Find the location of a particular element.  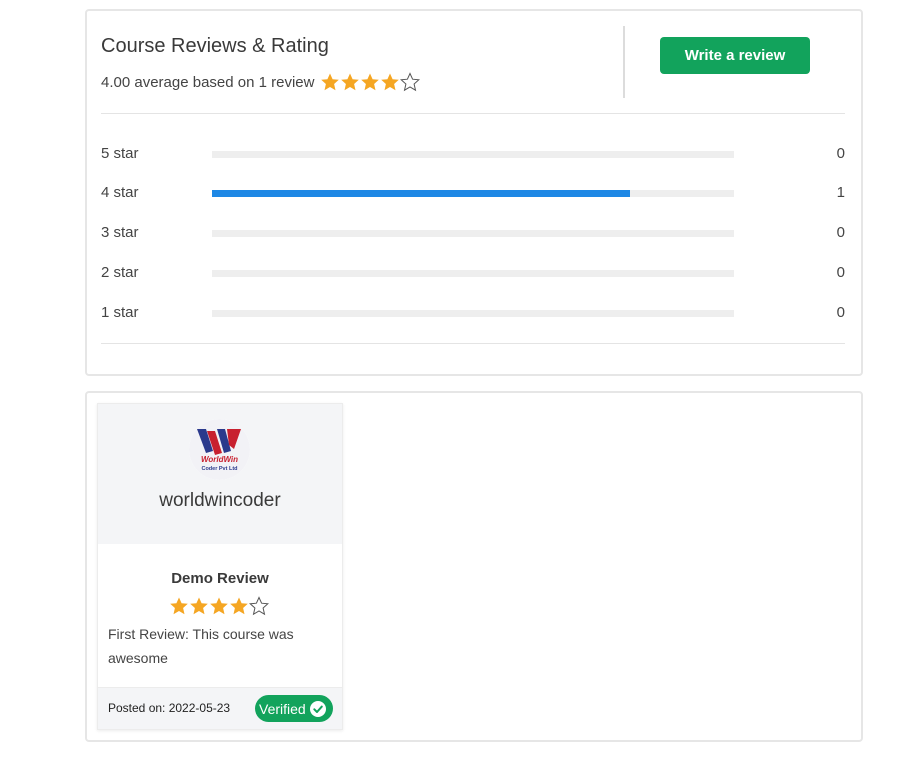

rating-row-4: 4 star 1 is located at coordinates (473, 193).